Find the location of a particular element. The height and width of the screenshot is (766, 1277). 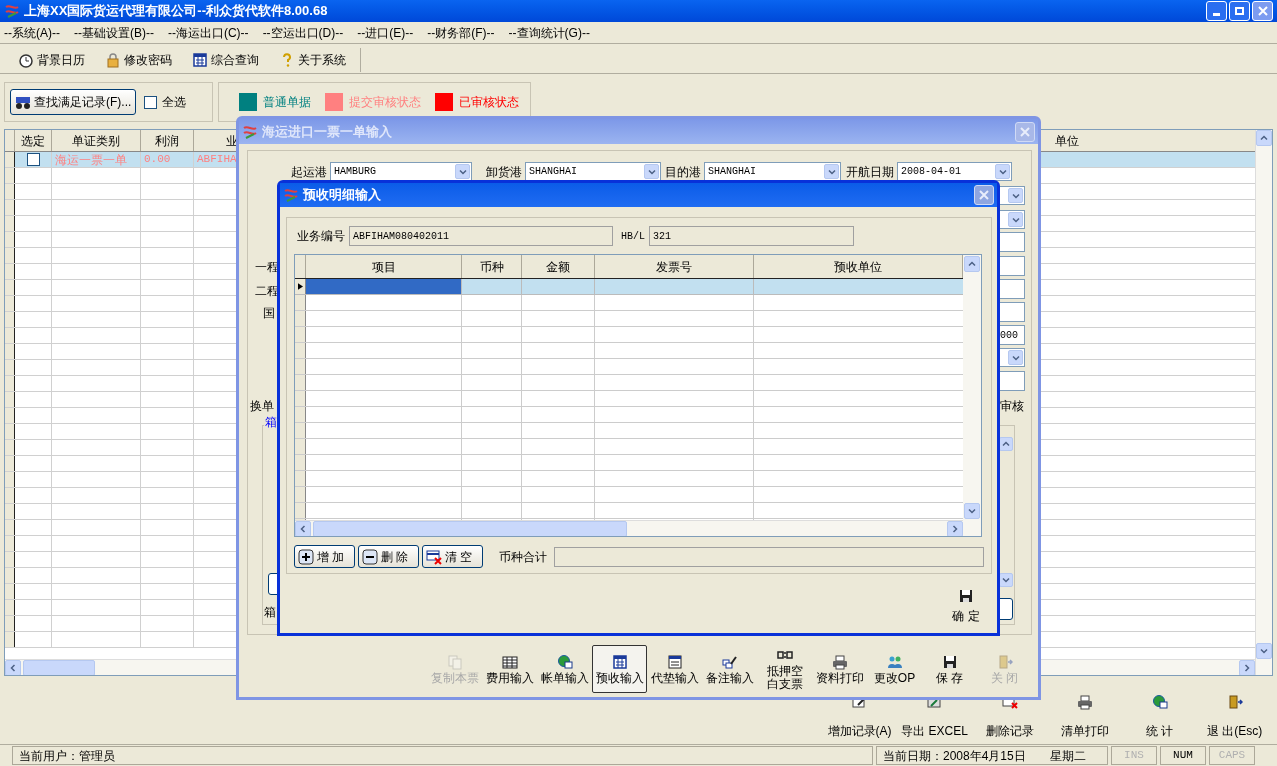

menu-item: --财务部(F)-- is located at coordinates (461, 32).